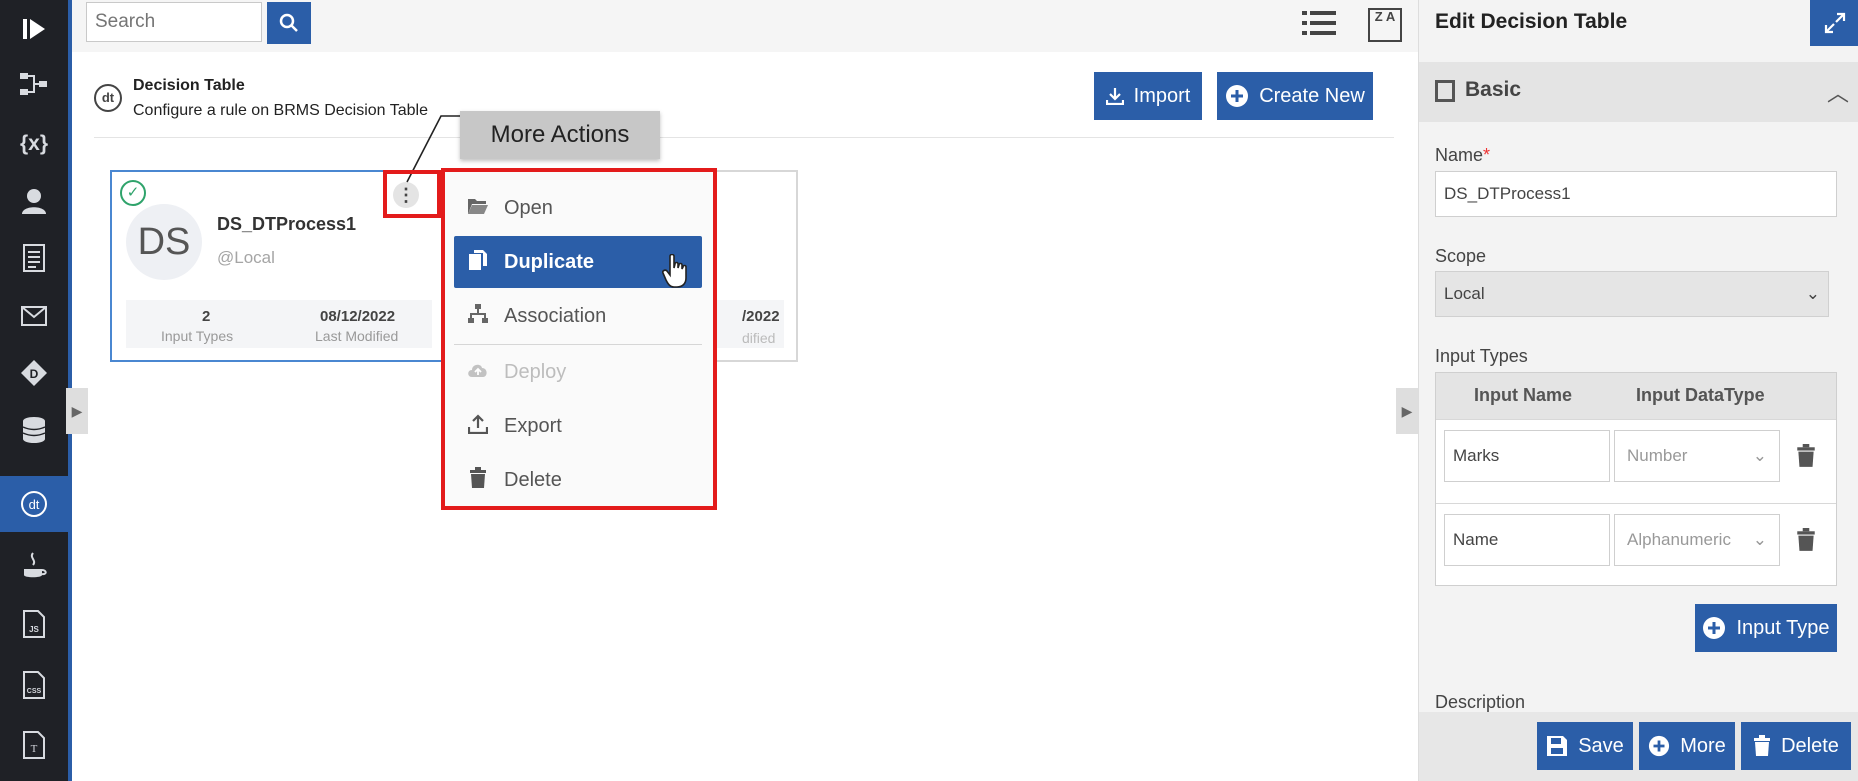  I want to click on expand-icon, so click(1834, 23).